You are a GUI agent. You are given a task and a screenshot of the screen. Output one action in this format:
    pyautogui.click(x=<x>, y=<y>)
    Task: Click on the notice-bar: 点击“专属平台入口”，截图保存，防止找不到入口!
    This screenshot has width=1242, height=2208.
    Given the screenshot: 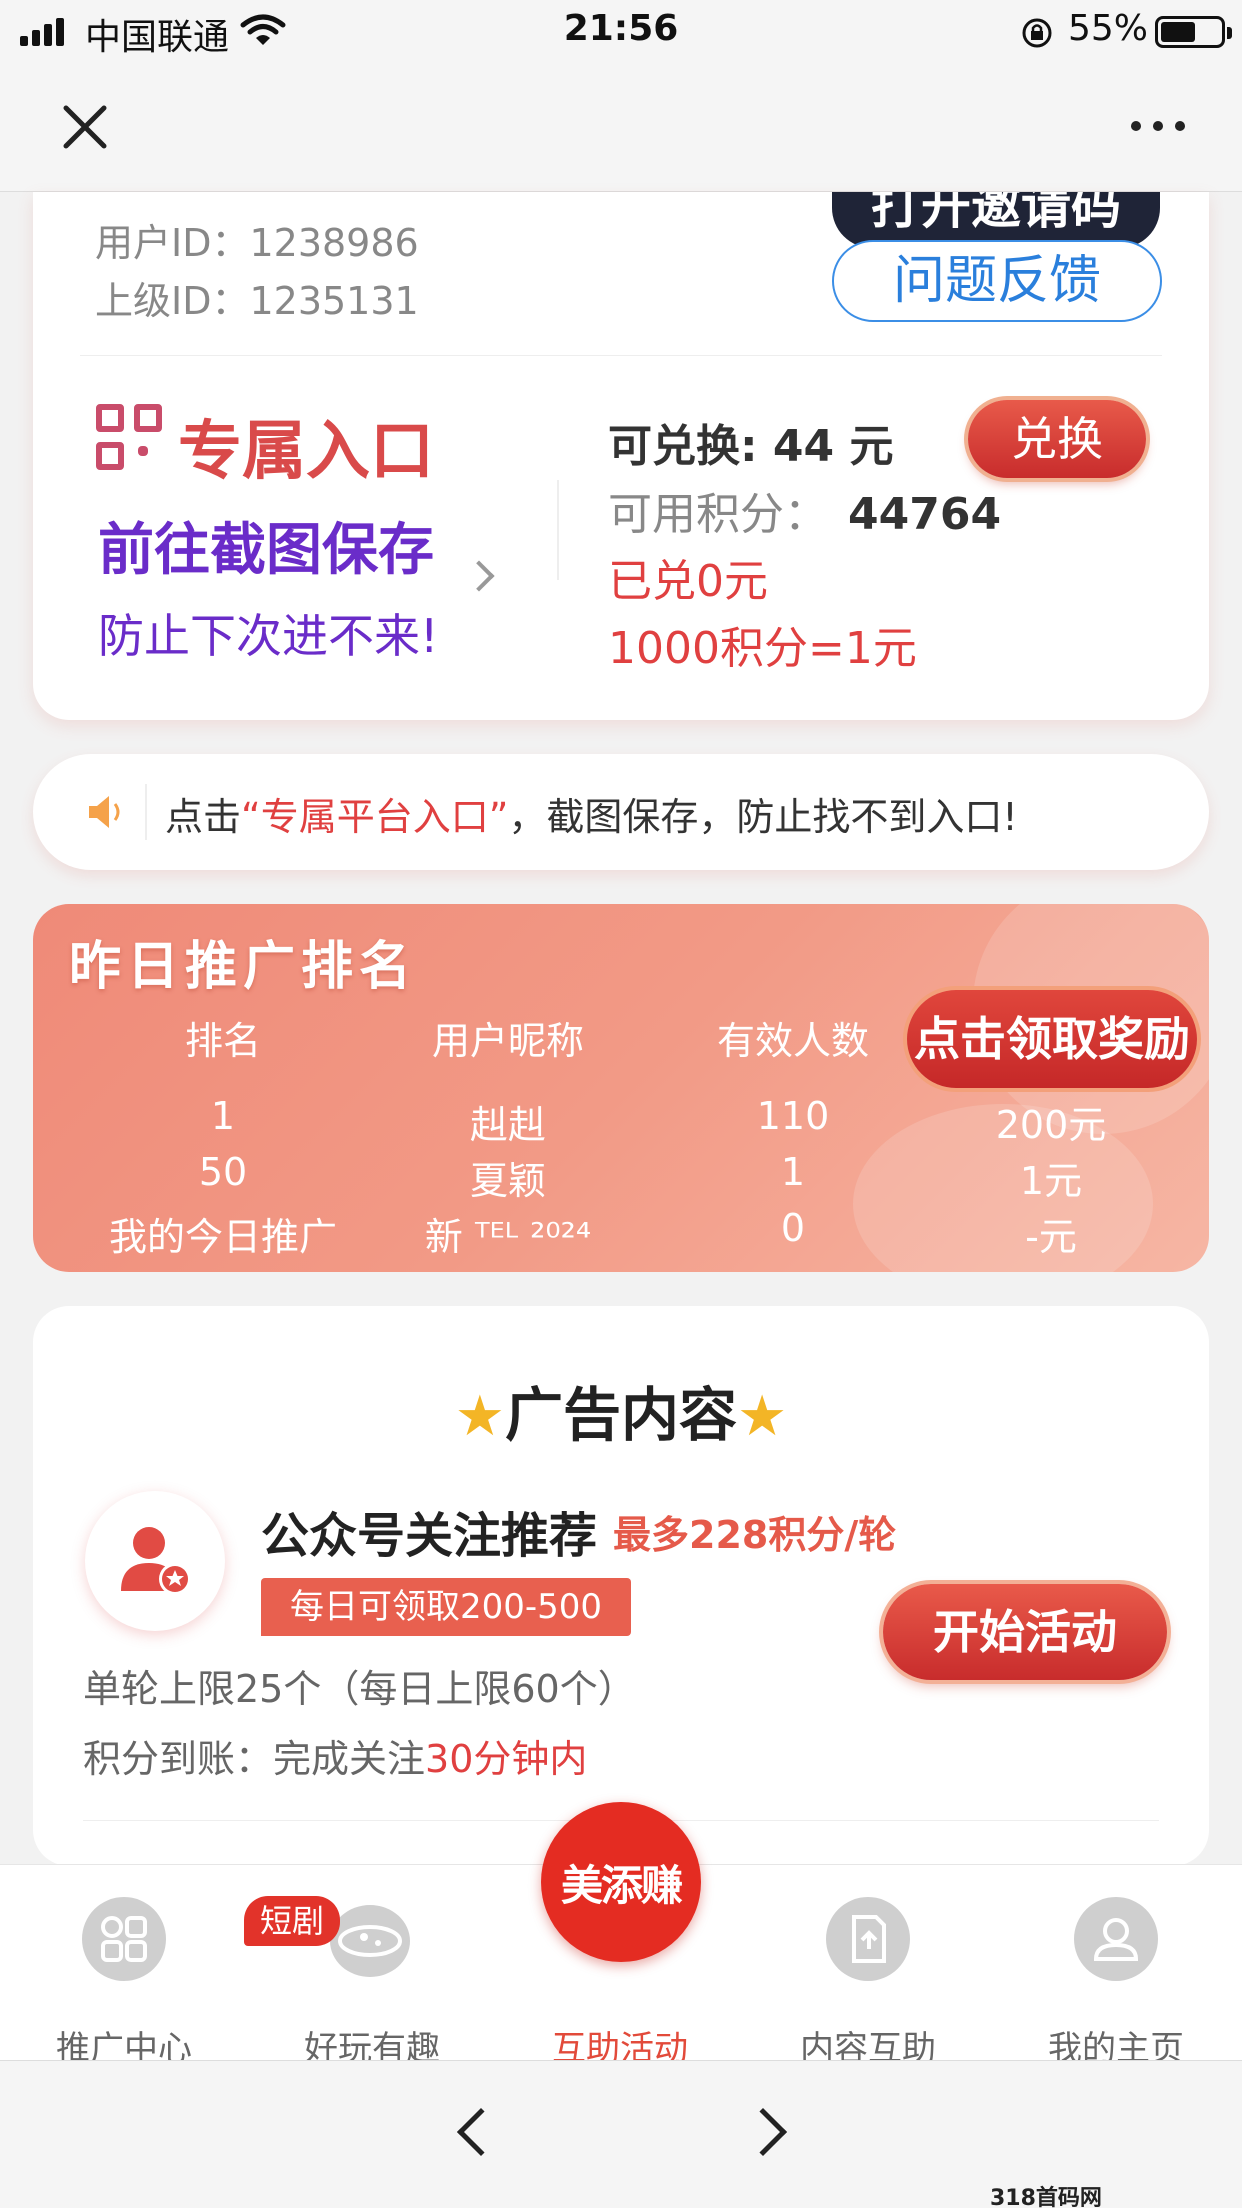 What is the action you would take?
    pyautogui.click(x=621, y=812)
    